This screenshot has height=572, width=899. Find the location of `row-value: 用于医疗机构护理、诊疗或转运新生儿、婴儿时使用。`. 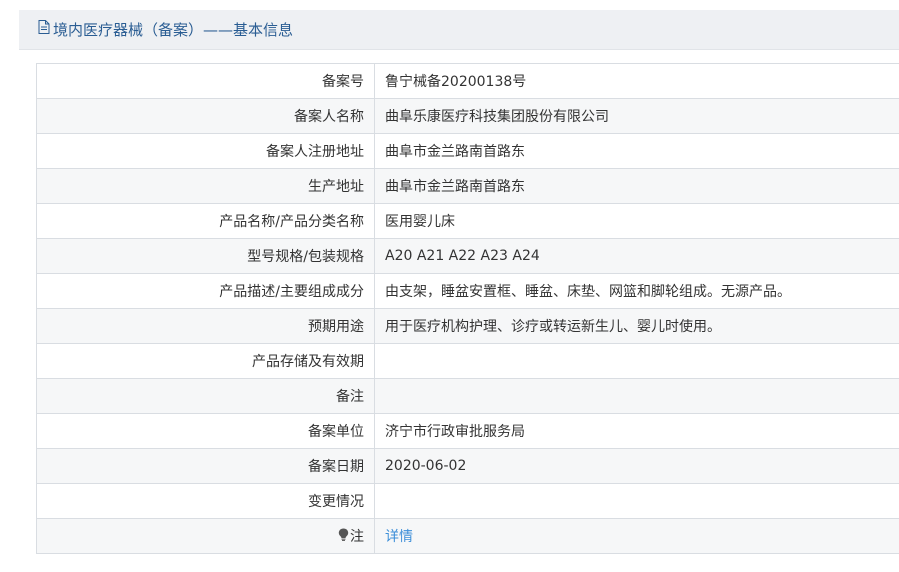

row-value: 用于医疗机构护理、诊疗或转运新生儿、婴儿时使用。 is located at coordinates (636, 326).